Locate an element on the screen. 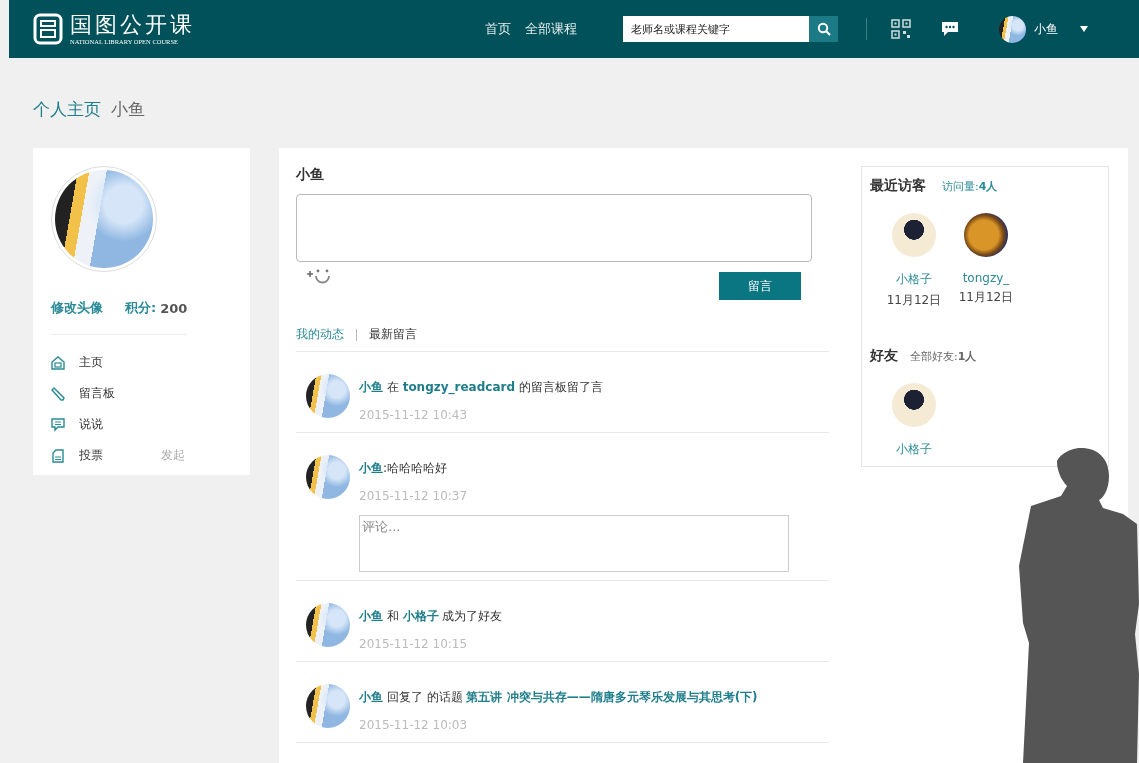  user-name: 小鱼 is located at coordinates (1046, 29).